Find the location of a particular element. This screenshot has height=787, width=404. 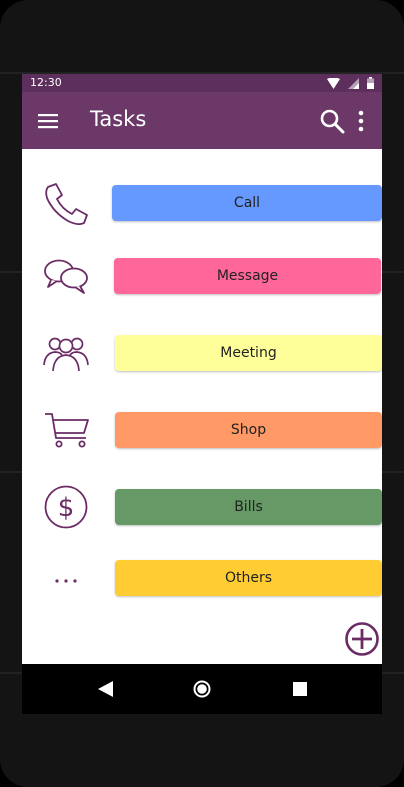

task-row-meeting: Meeting is located at coordinates (202, 353).